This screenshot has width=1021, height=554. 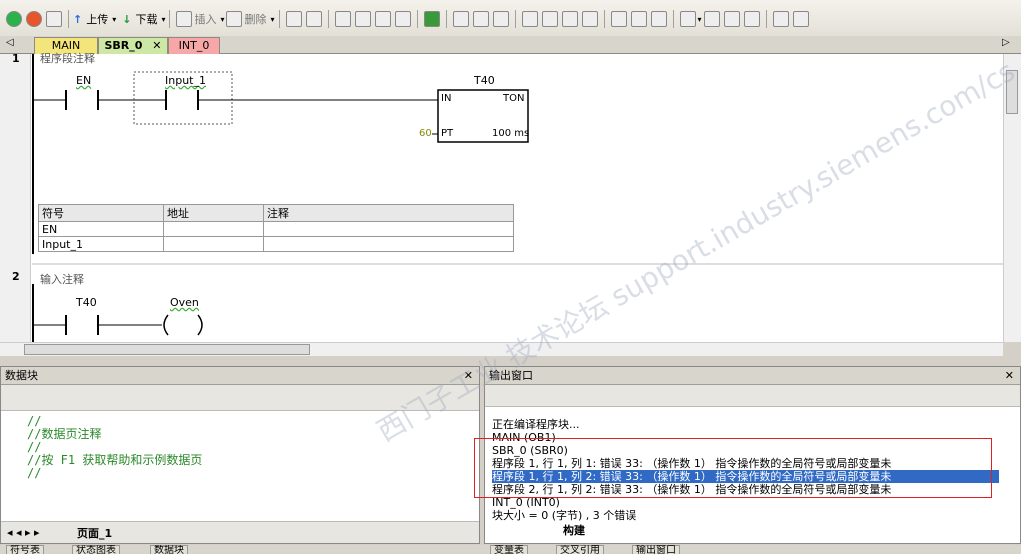 What do you see at coordinates (431, 19) in the screenshot?
I see `go-icon` at bounding box center [431, 19].